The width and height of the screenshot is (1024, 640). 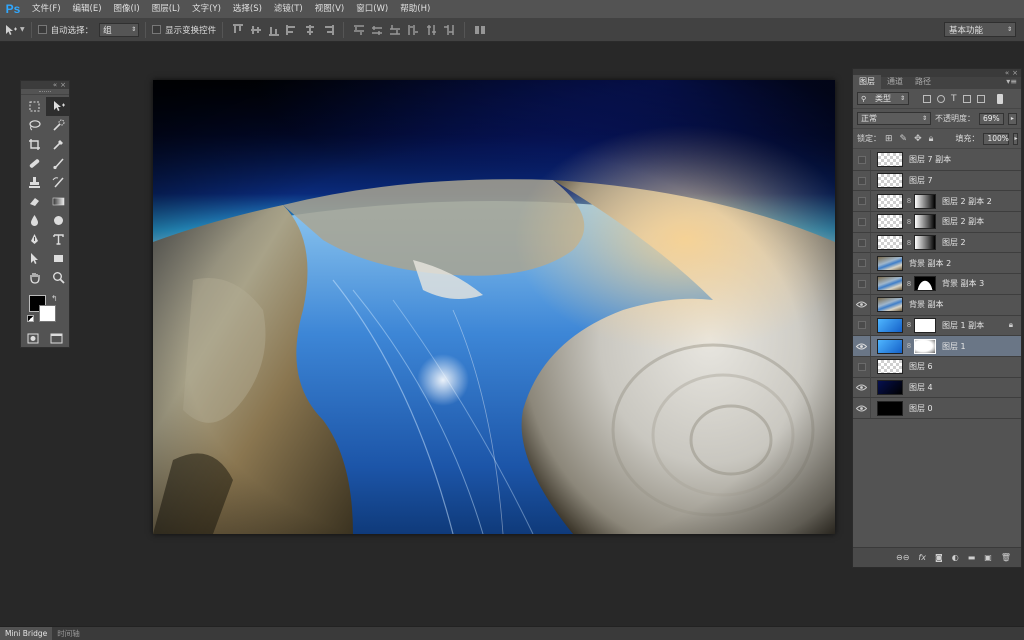 I want to click on layer-row-selected: 8 图层 1, so click(x=937, y=346).